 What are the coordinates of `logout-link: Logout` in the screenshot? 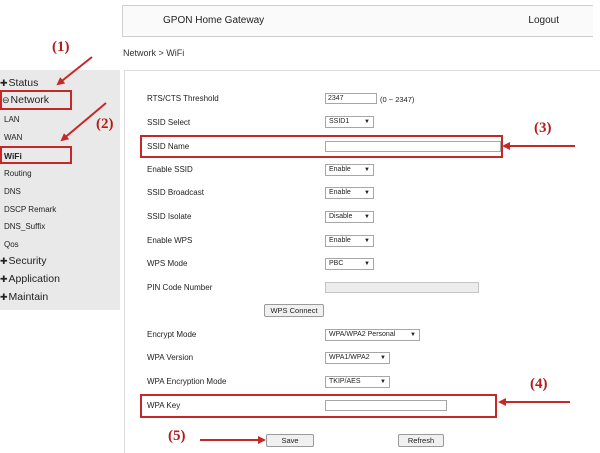 It's located at (543, 20).